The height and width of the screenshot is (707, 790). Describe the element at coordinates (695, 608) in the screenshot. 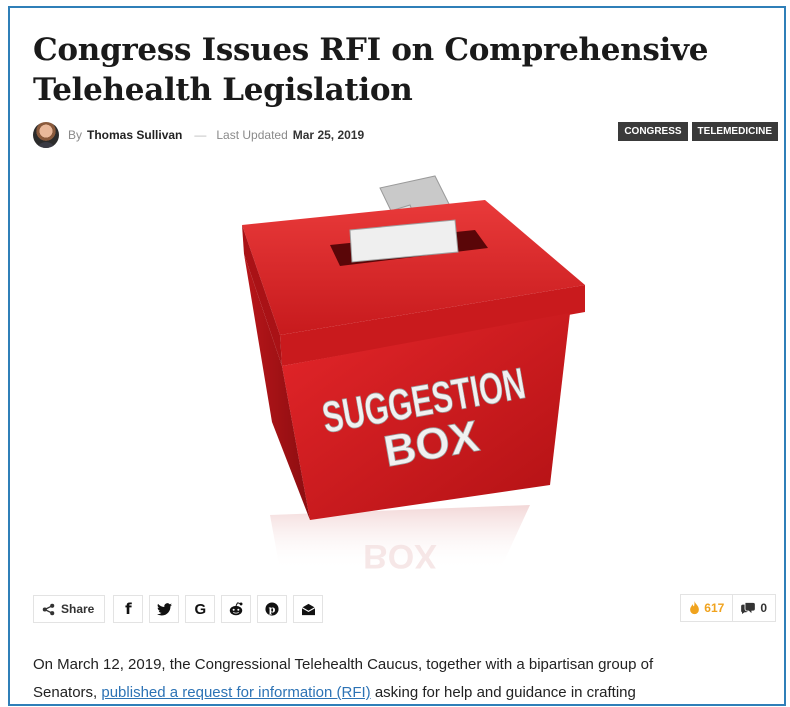

I see `fire-icon` at that location.